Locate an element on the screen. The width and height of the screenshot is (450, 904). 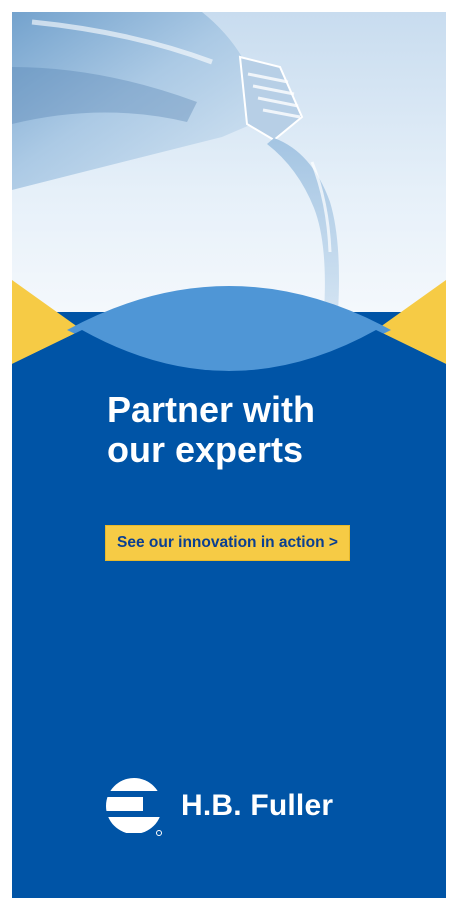
hb-fuller-logo-icon is located at coordinates (134, 806).